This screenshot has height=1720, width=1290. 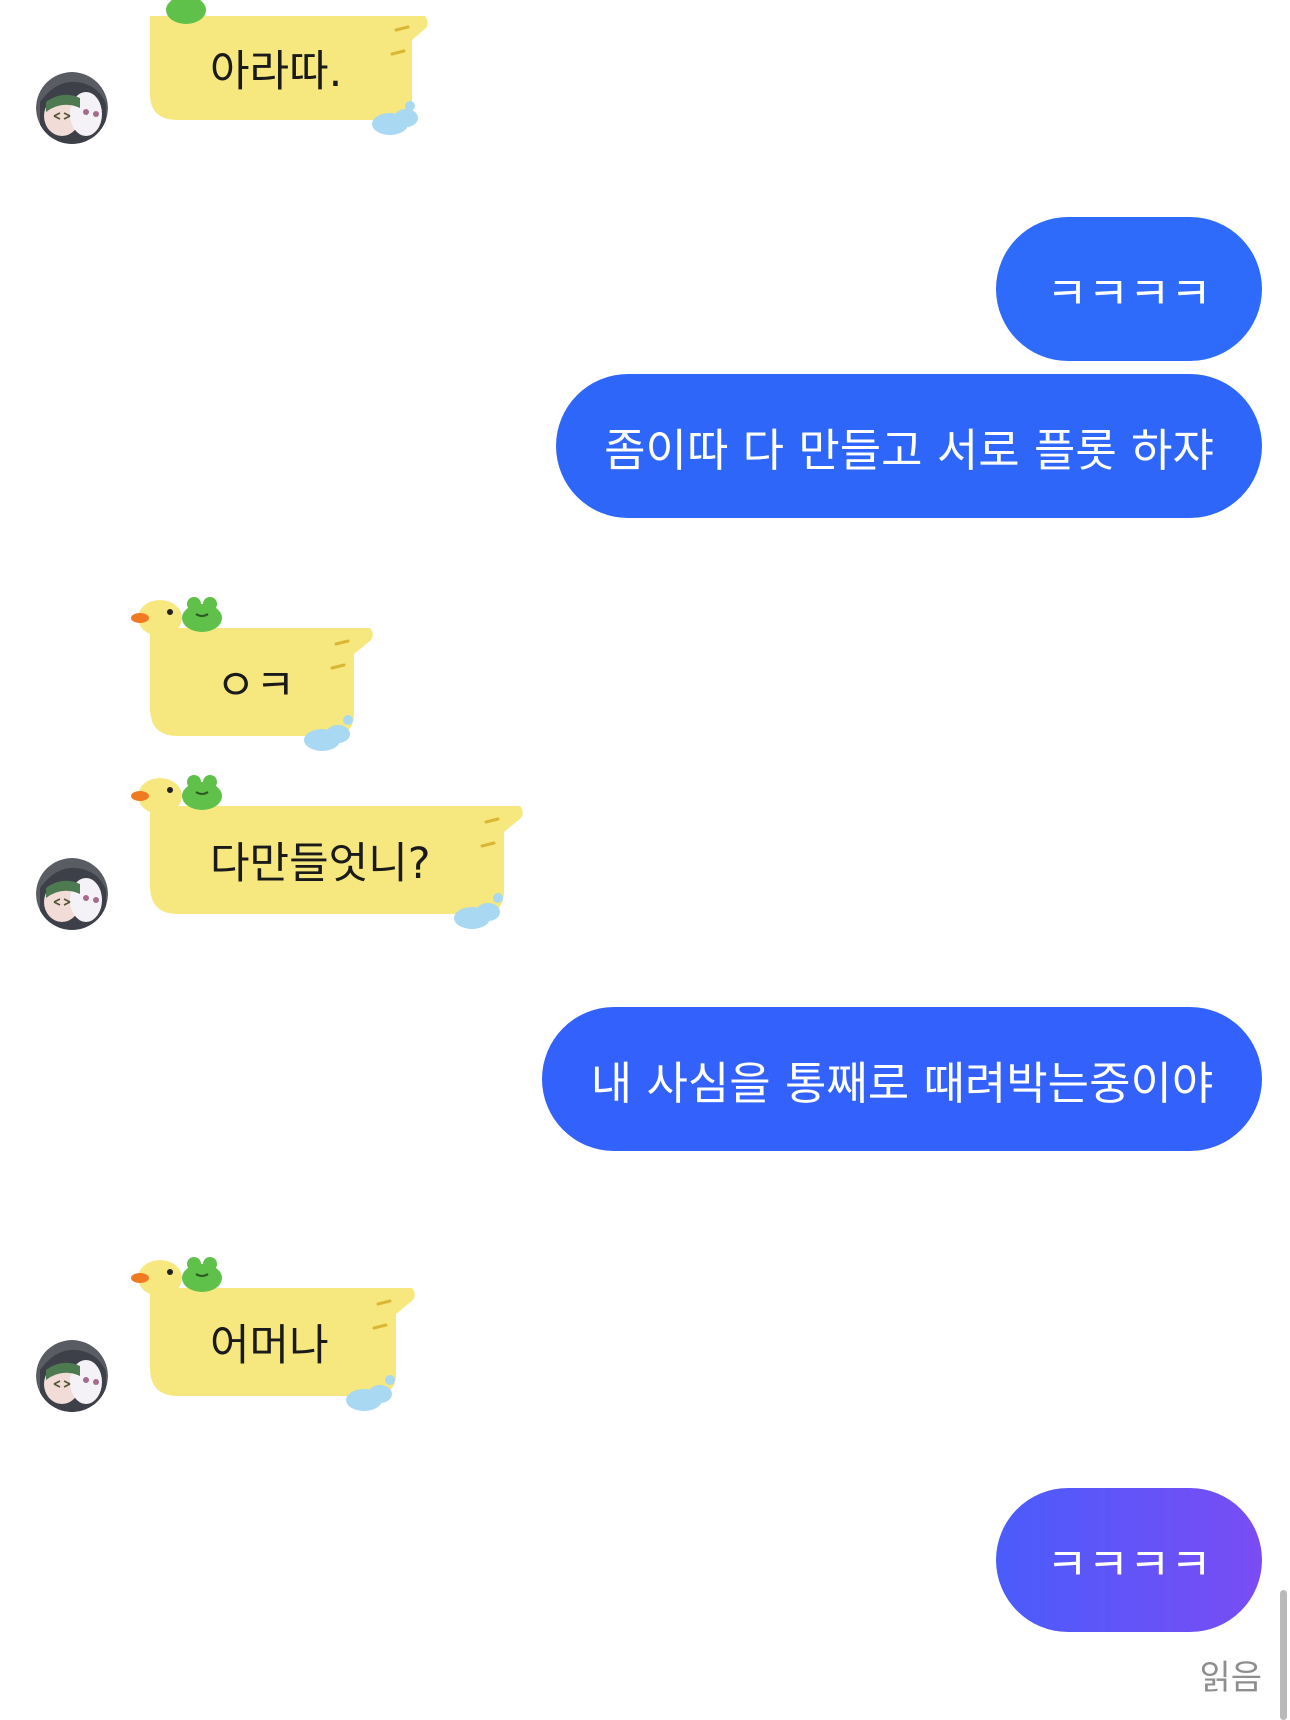 I want to click on scrollbar, so click(x=1283, y=1655).